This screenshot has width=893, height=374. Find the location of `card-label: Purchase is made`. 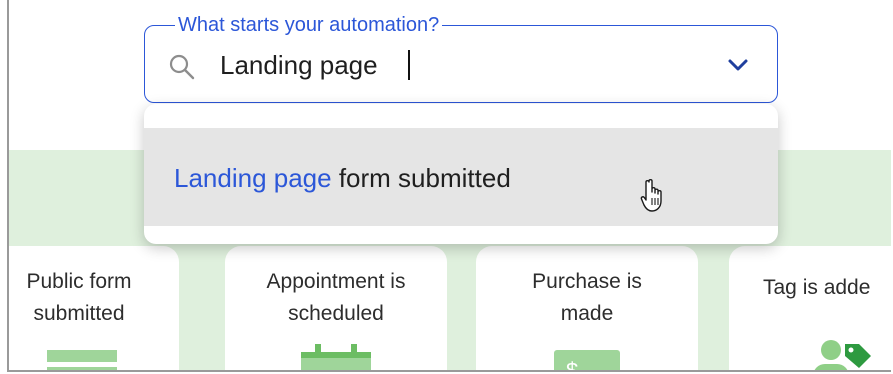

card-label: Purchase is made is located at coordinates (587, 297).